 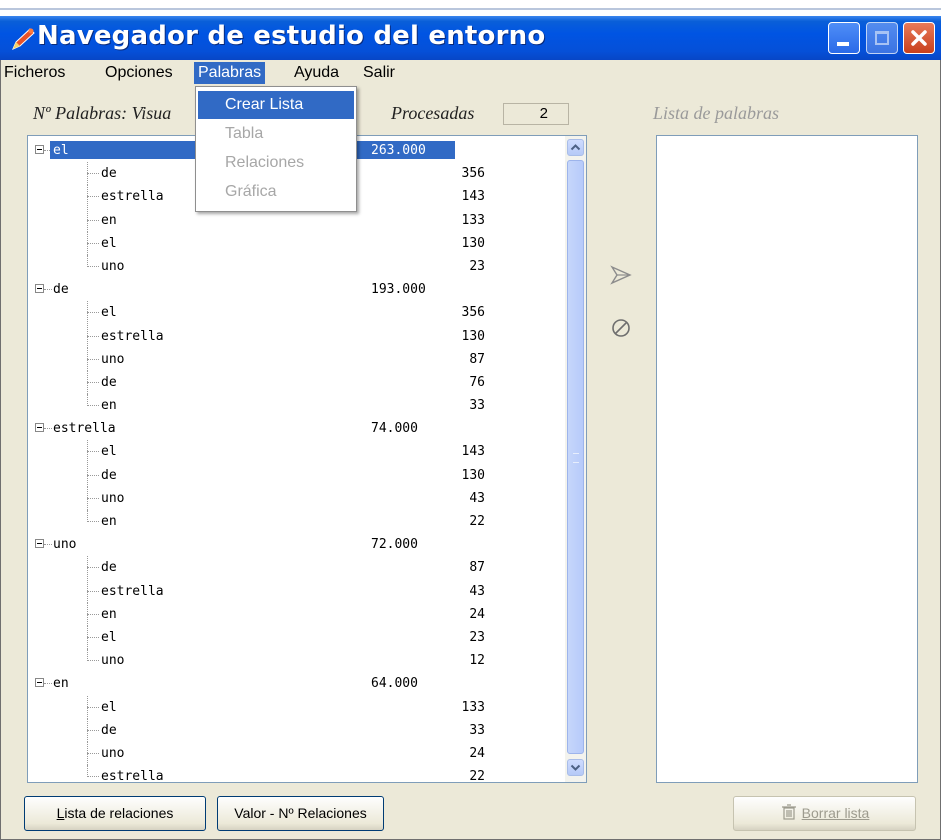 I want to click on clear-list-button: Borrar lista, so click(x=824, y=813).